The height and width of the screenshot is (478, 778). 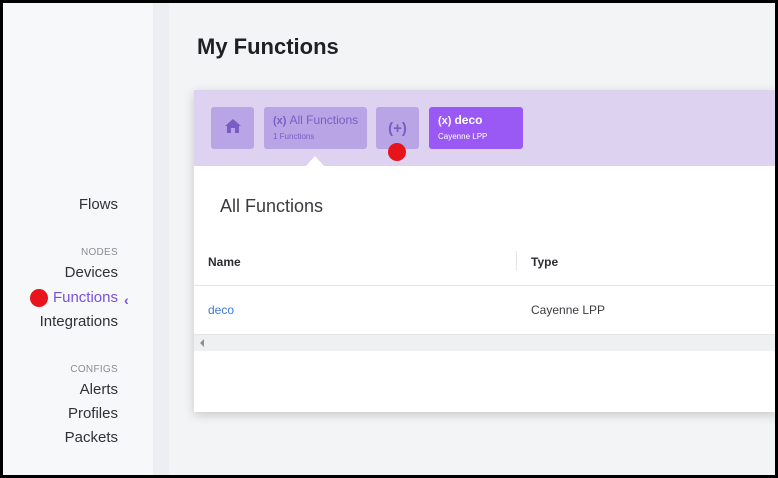 I want to click on function-type: Cayenne LPP, so click(x=568, y=310).